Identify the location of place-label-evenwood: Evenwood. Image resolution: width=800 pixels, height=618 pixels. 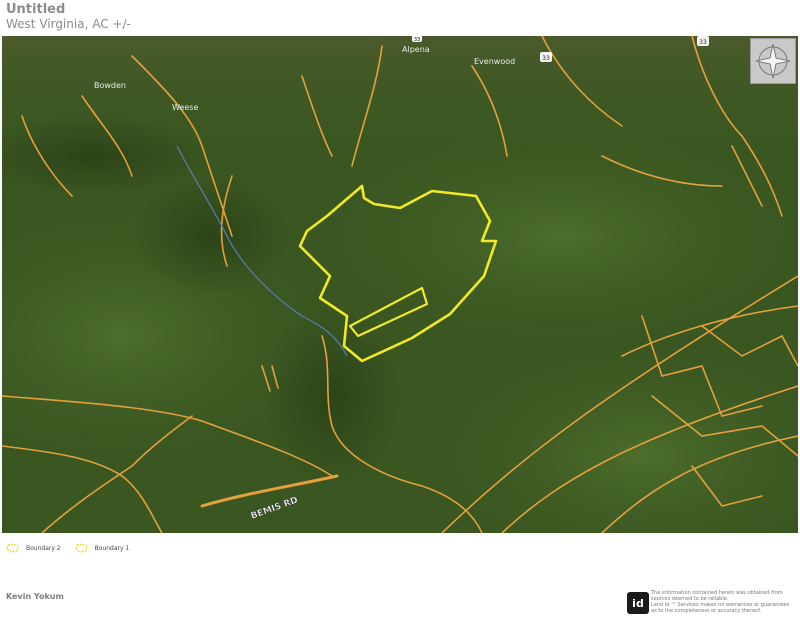
(494, 61).